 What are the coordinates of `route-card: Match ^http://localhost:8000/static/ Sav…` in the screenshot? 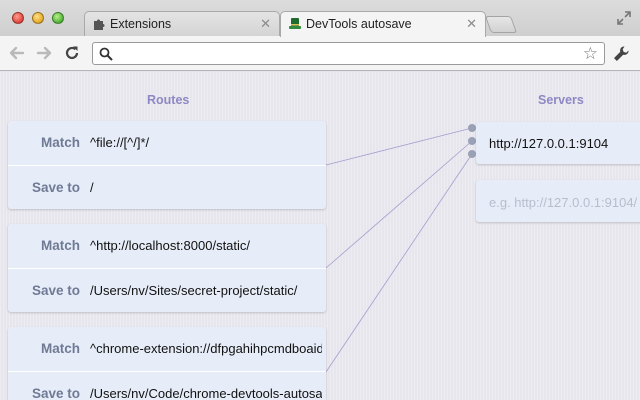 It's located at (167, 268).